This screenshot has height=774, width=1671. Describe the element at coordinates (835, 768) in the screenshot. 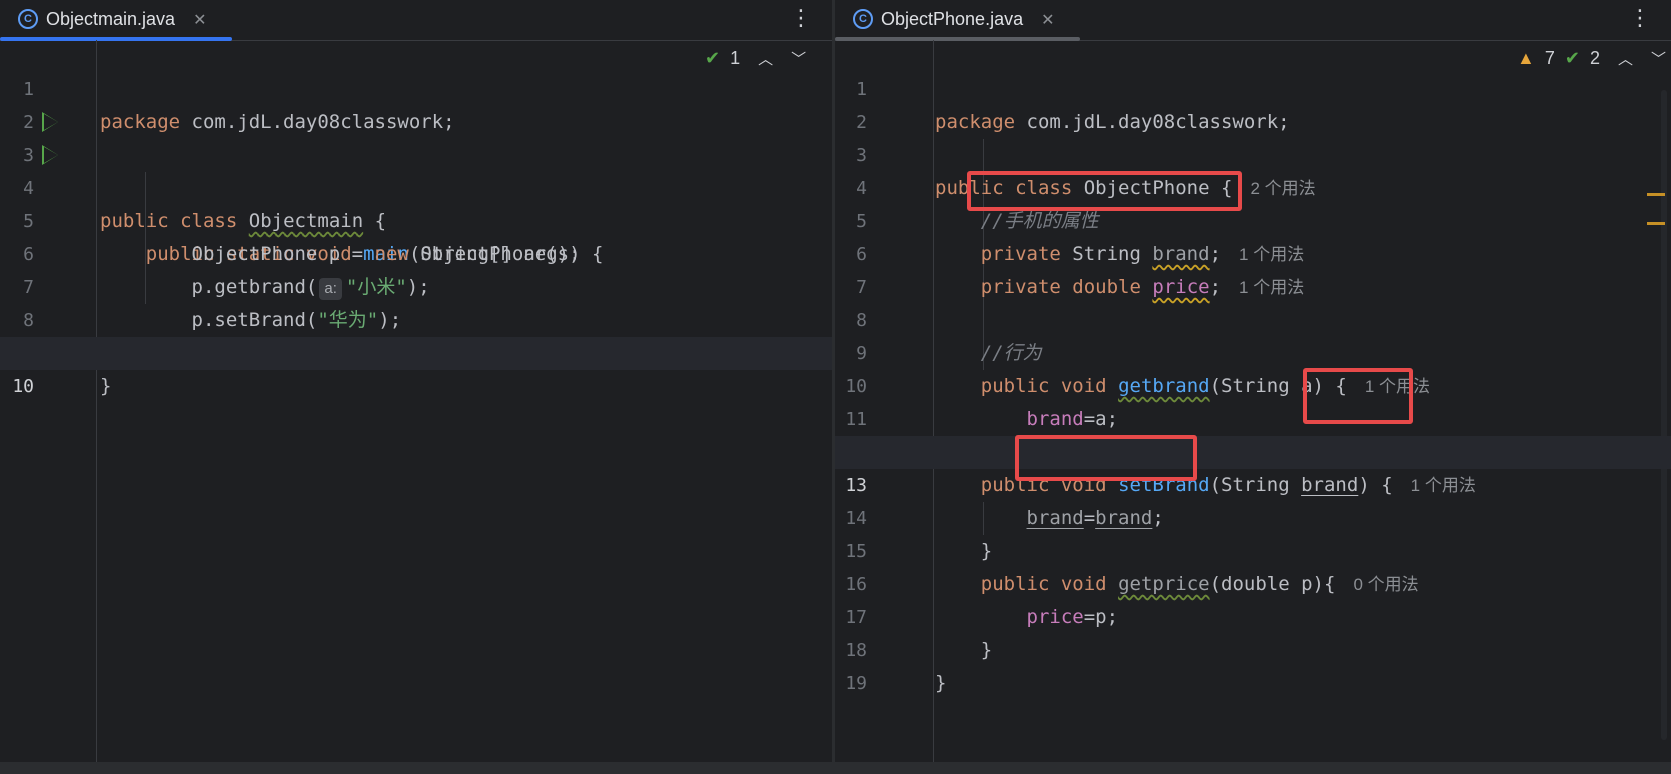

I see `status-strip` at that location.